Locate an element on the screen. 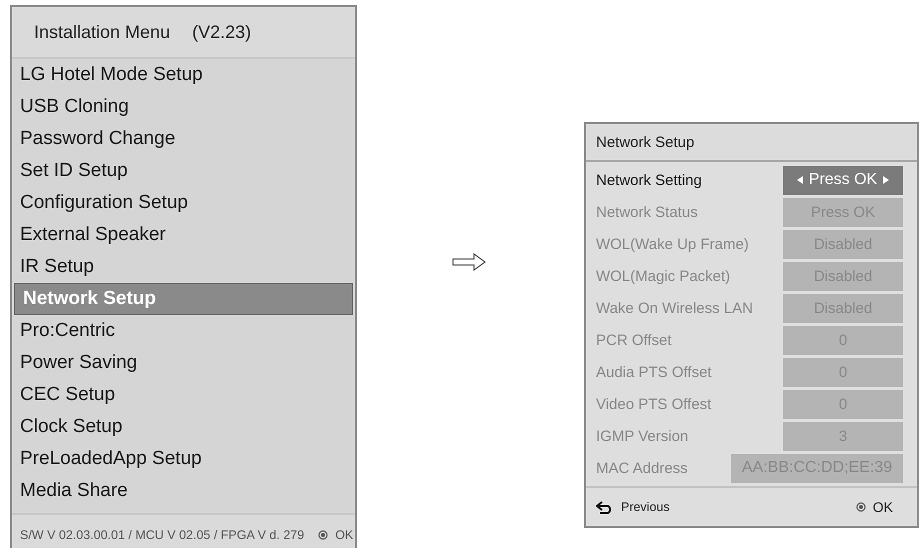  menu-item: USB Cloning is located at coordinates (183, 107).